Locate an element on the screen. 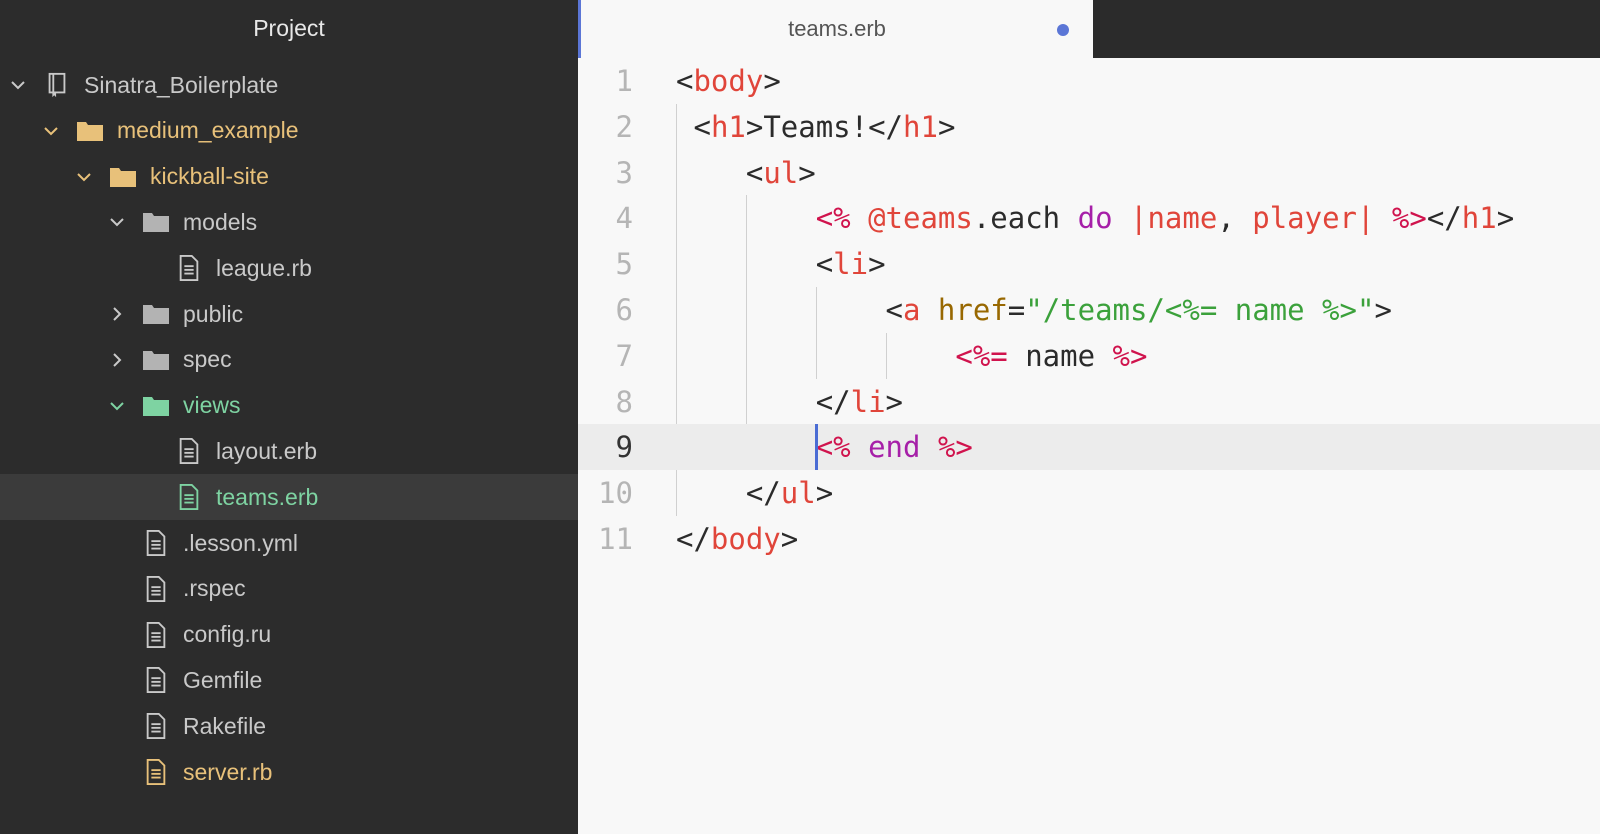 This screenshot has width=1600, height=834. tab-title: teams.erb is located at coordinates (837, 28).